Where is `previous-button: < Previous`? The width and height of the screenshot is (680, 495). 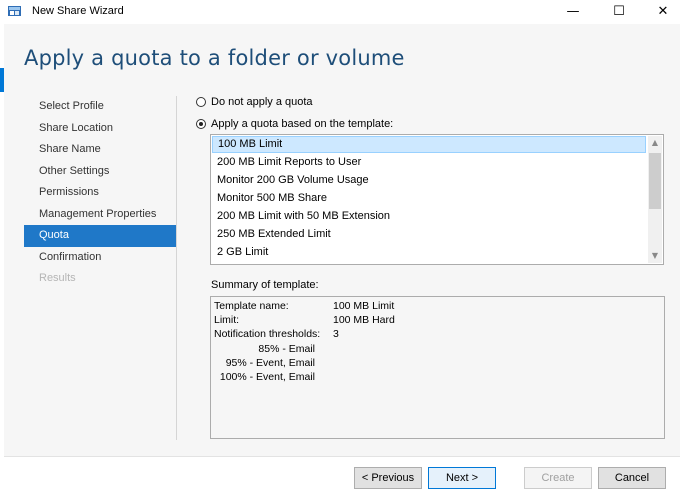
previous-button: < Previous is located at coordinates (388, 478).